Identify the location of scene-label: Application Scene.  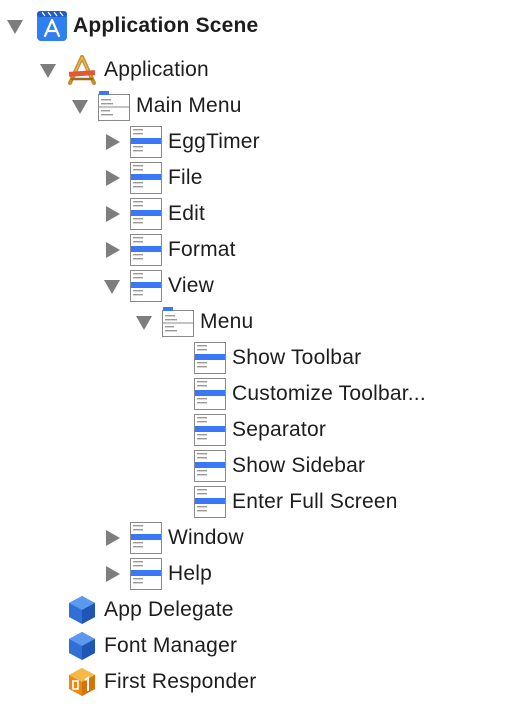
(166, 25).